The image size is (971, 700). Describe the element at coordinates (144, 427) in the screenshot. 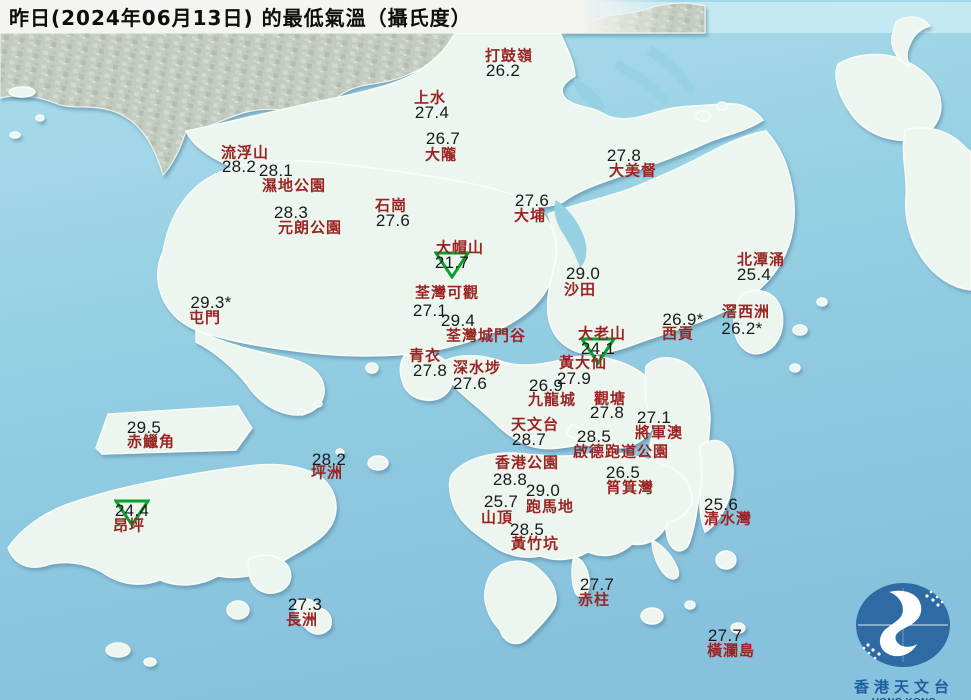

I see `station-value: 29.5` at that location.